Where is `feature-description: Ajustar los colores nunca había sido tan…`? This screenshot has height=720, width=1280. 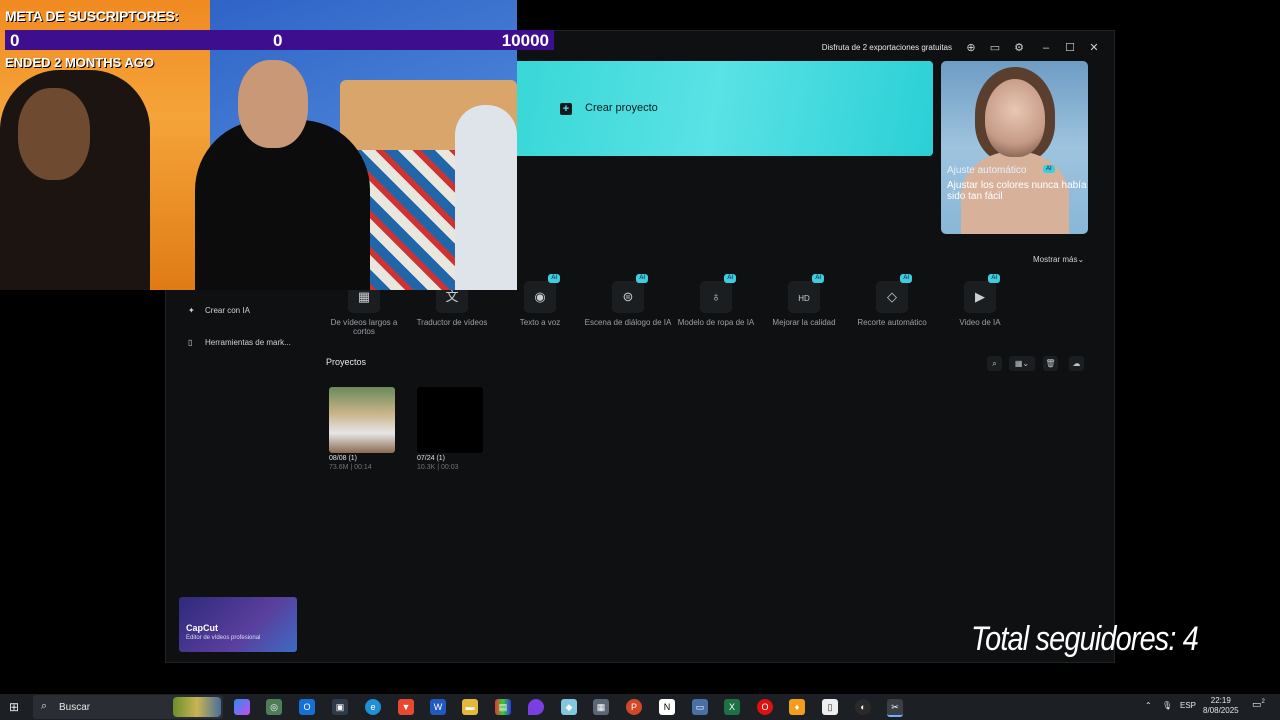 feature-description: Ajustar los colores nunca había sido tan… is located at coordinates (1017, 191).